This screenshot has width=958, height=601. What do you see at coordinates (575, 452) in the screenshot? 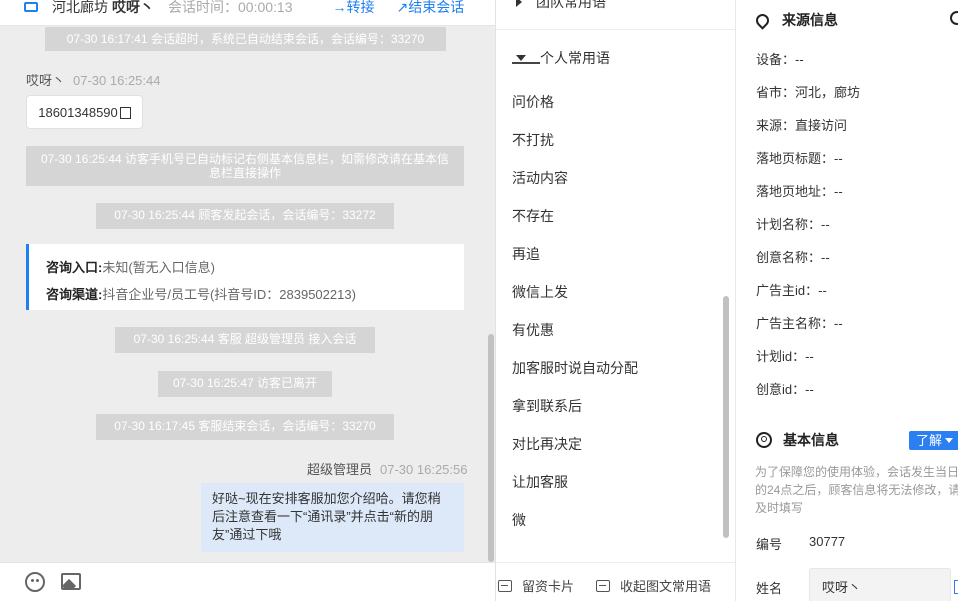
I see `phrase-item: 对比再决定` at bounding box center [575, 452].